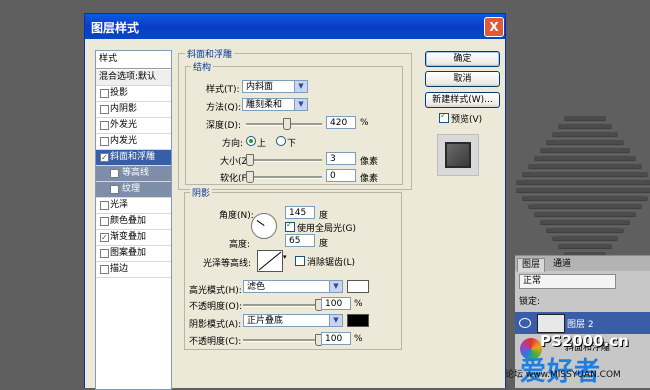 The image size is (650, 390). I want to click on highlight-opacity-label: 不透明度(O):, so click(216, 307).